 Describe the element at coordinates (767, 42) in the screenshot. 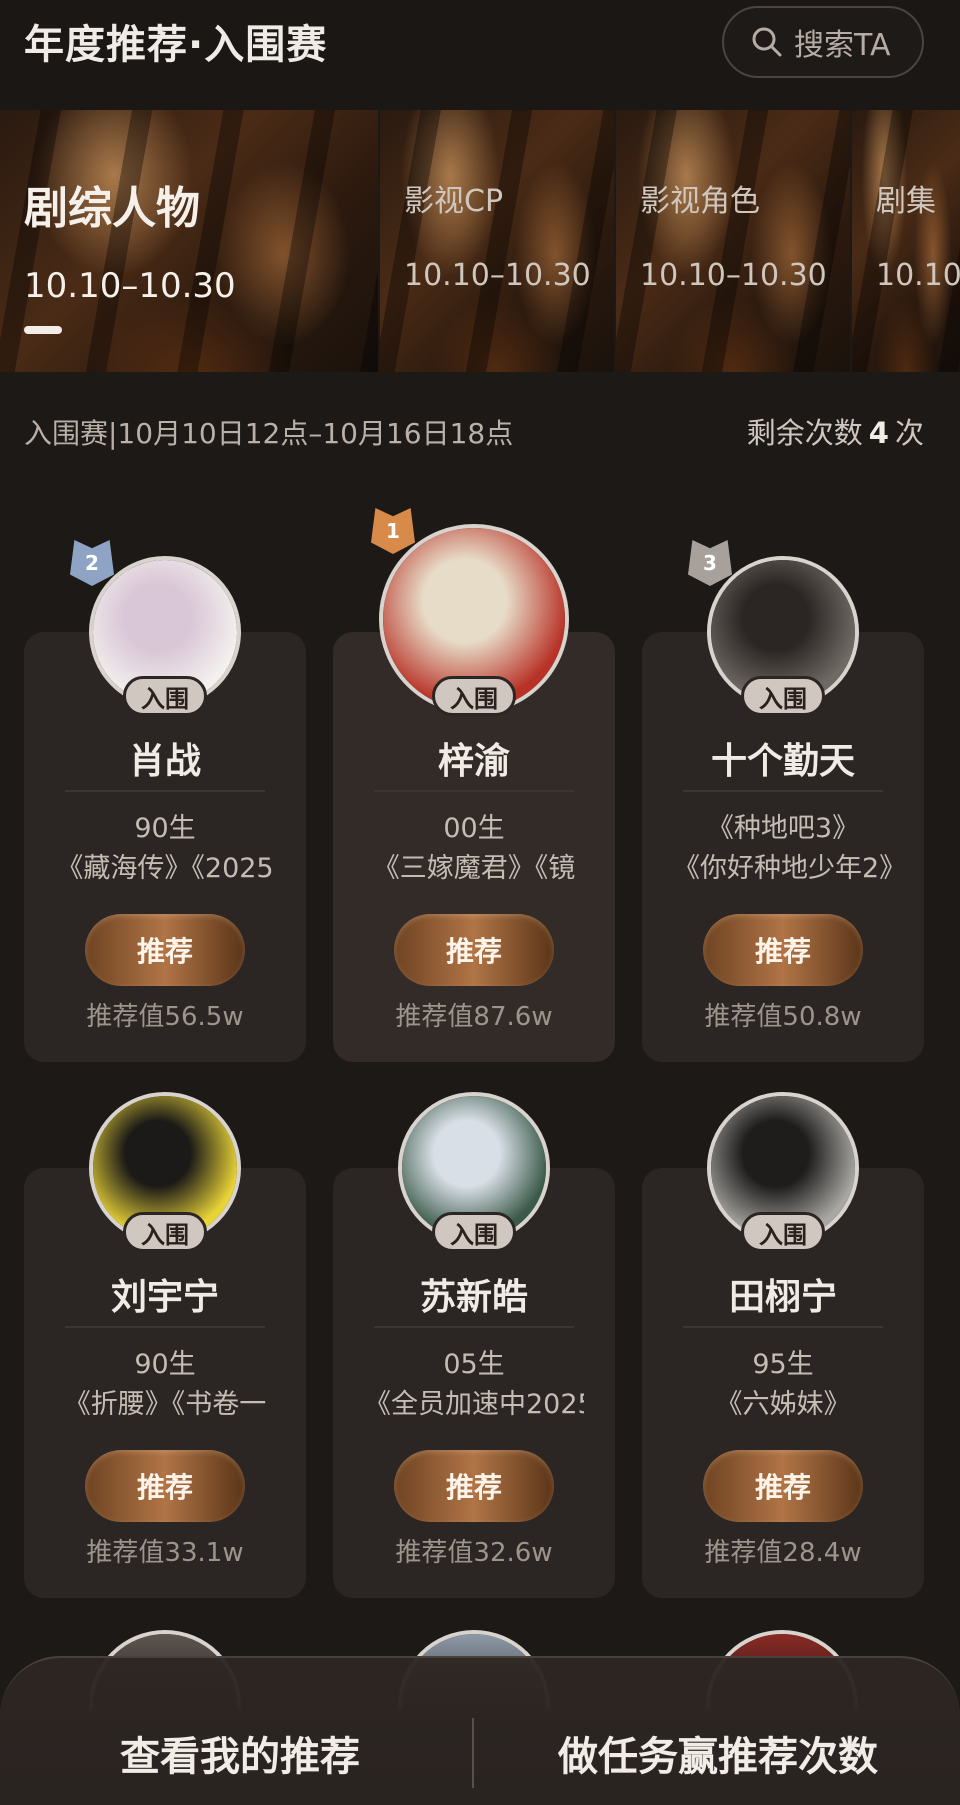

I see `search-icon` at that location.